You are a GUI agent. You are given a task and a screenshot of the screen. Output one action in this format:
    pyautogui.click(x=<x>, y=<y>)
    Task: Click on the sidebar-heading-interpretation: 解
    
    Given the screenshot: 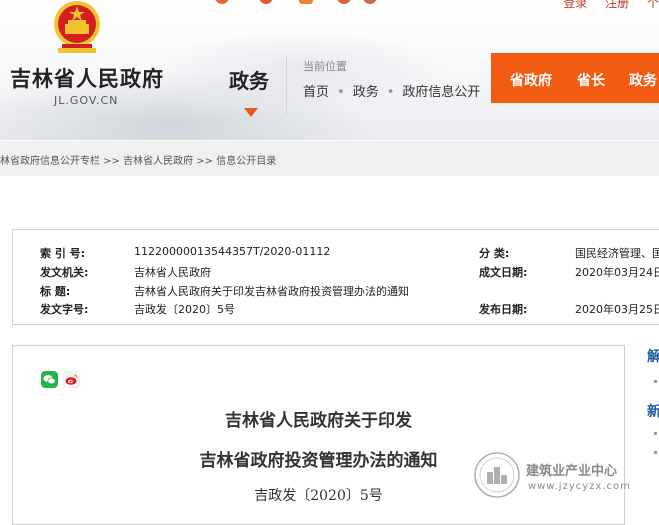 What is the action you would take?
    pyautogui.click(x=653, y=356)
    